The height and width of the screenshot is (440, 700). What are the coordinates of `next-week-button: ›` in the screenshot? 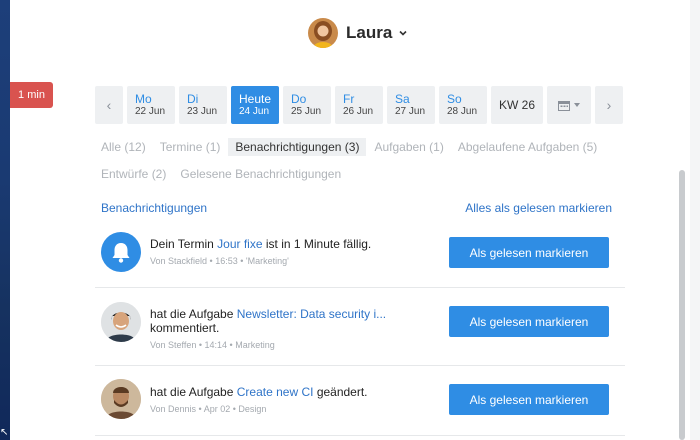 It's located at (609, 105).